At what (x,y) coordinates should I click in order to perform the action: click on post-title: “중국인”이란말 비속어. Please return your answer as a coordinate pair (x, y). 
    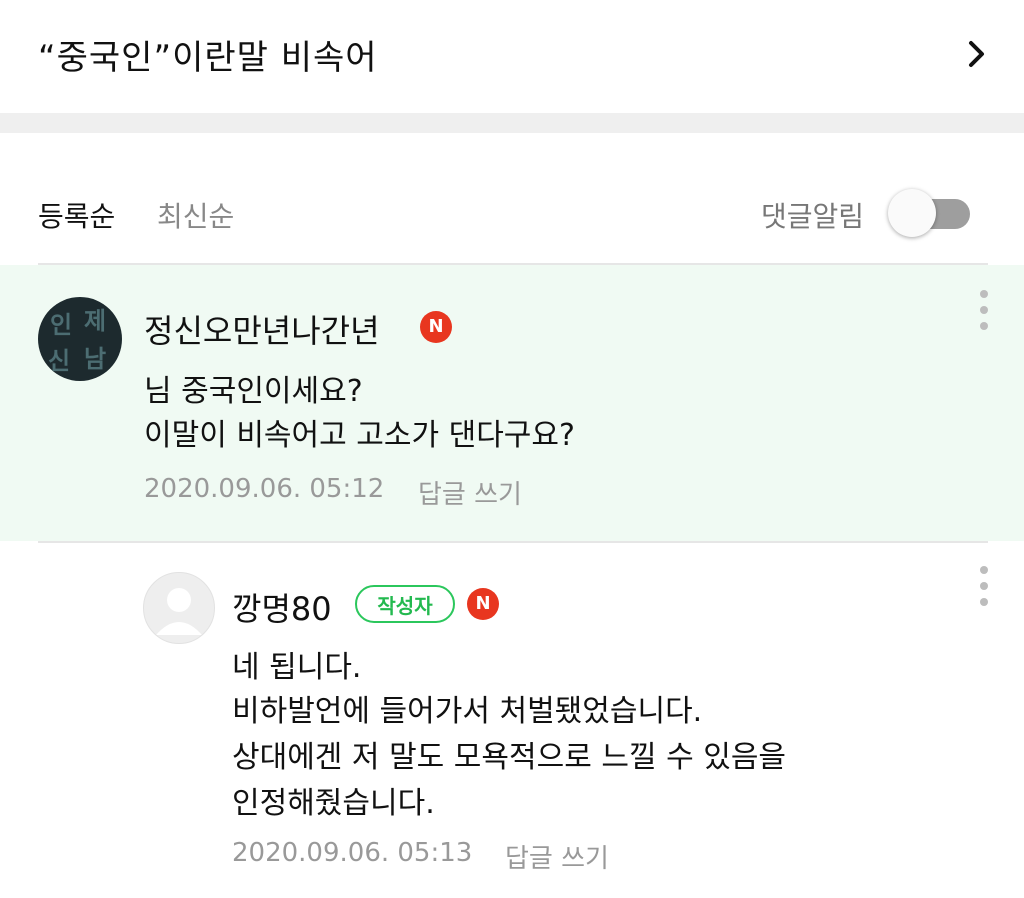
    Looking at the image, I should click on (208, 54).